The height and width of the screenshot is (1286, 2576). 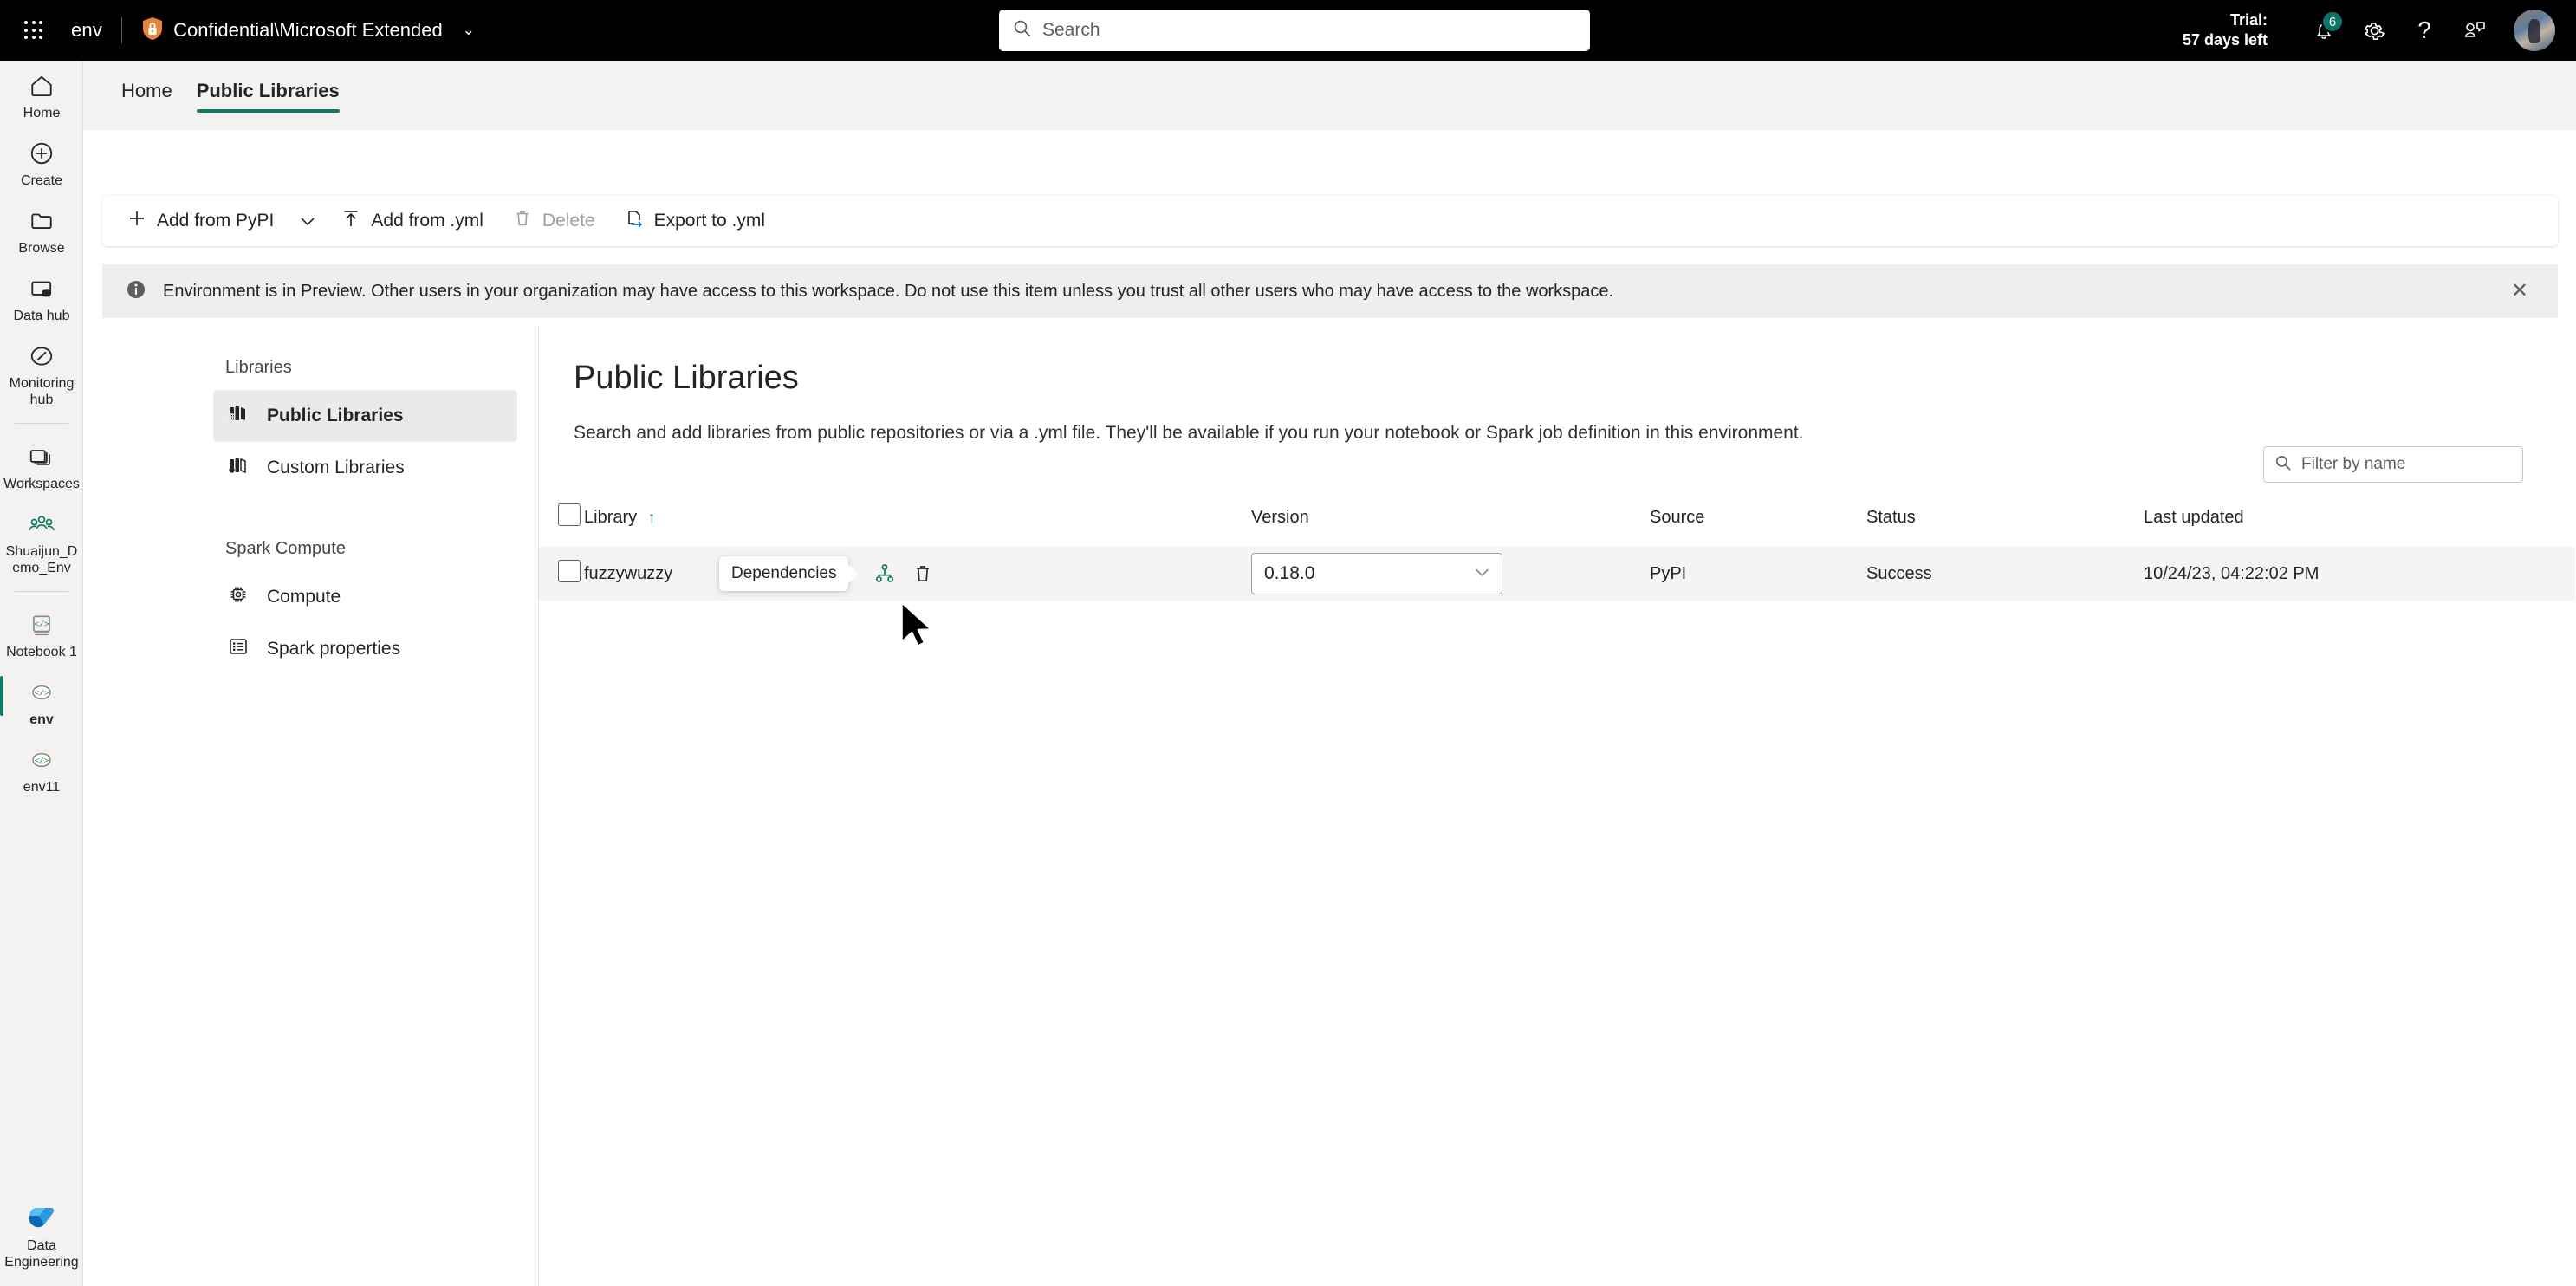 What do you see at coordinates (42, 456) in the screenshot?
I see `workspaces-icon` at bounding box center [42, 456].